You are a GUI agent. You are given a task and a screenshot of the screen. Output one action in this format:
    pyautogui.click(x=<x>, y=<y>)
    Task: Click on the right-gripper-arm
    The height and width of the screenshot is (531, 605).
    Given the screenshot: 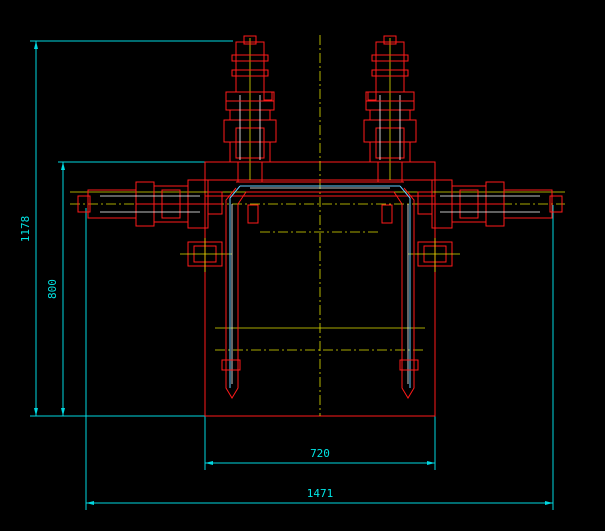 What is the action you would take?
    pyautogui.click(x=406, y=292)
    